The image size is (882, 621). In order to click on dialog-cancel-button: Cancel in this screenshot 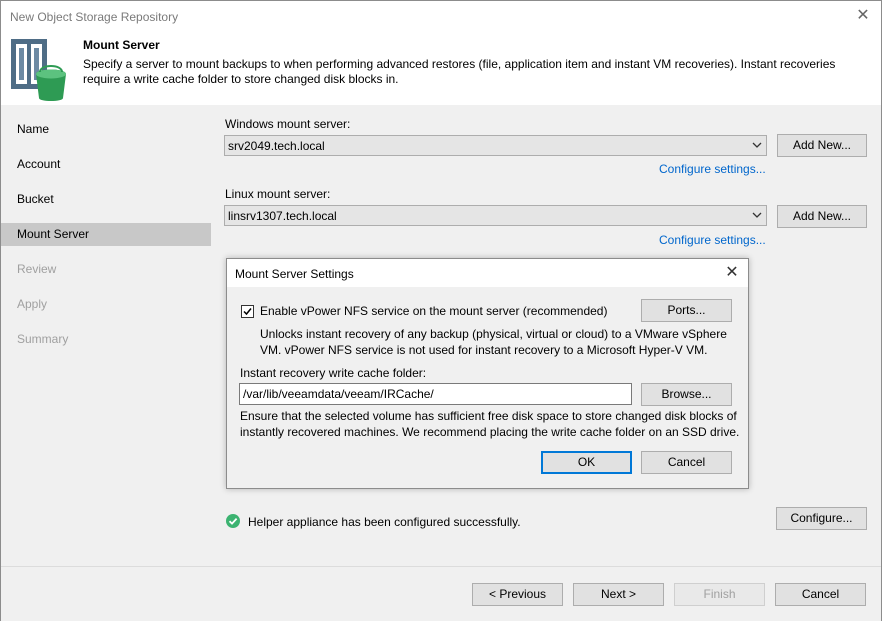, I will do `click(686, 462)`.